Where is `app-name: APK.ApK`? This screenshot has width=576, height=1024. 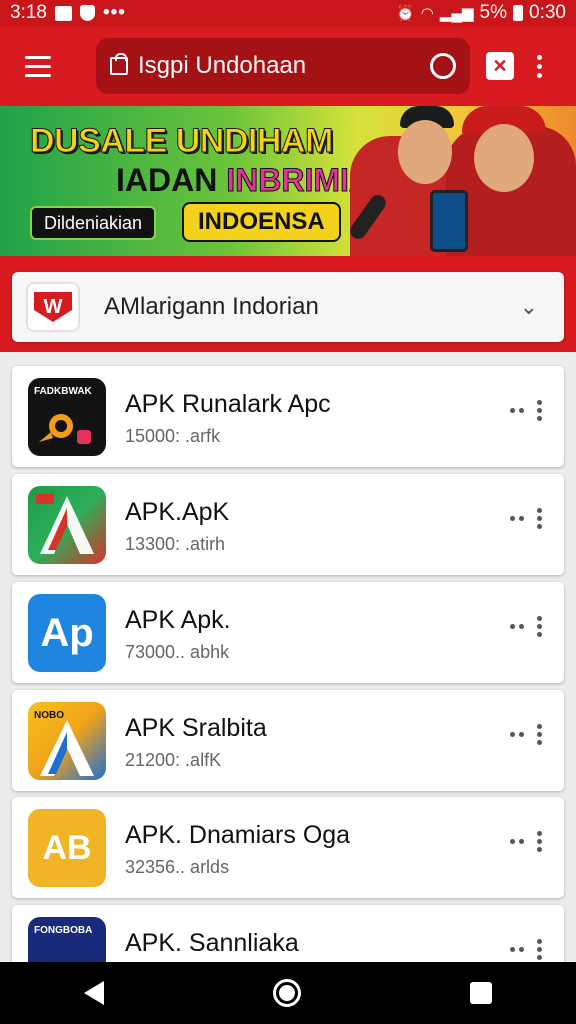
app-name: APK.ApK is located at coordinates (177, 512).